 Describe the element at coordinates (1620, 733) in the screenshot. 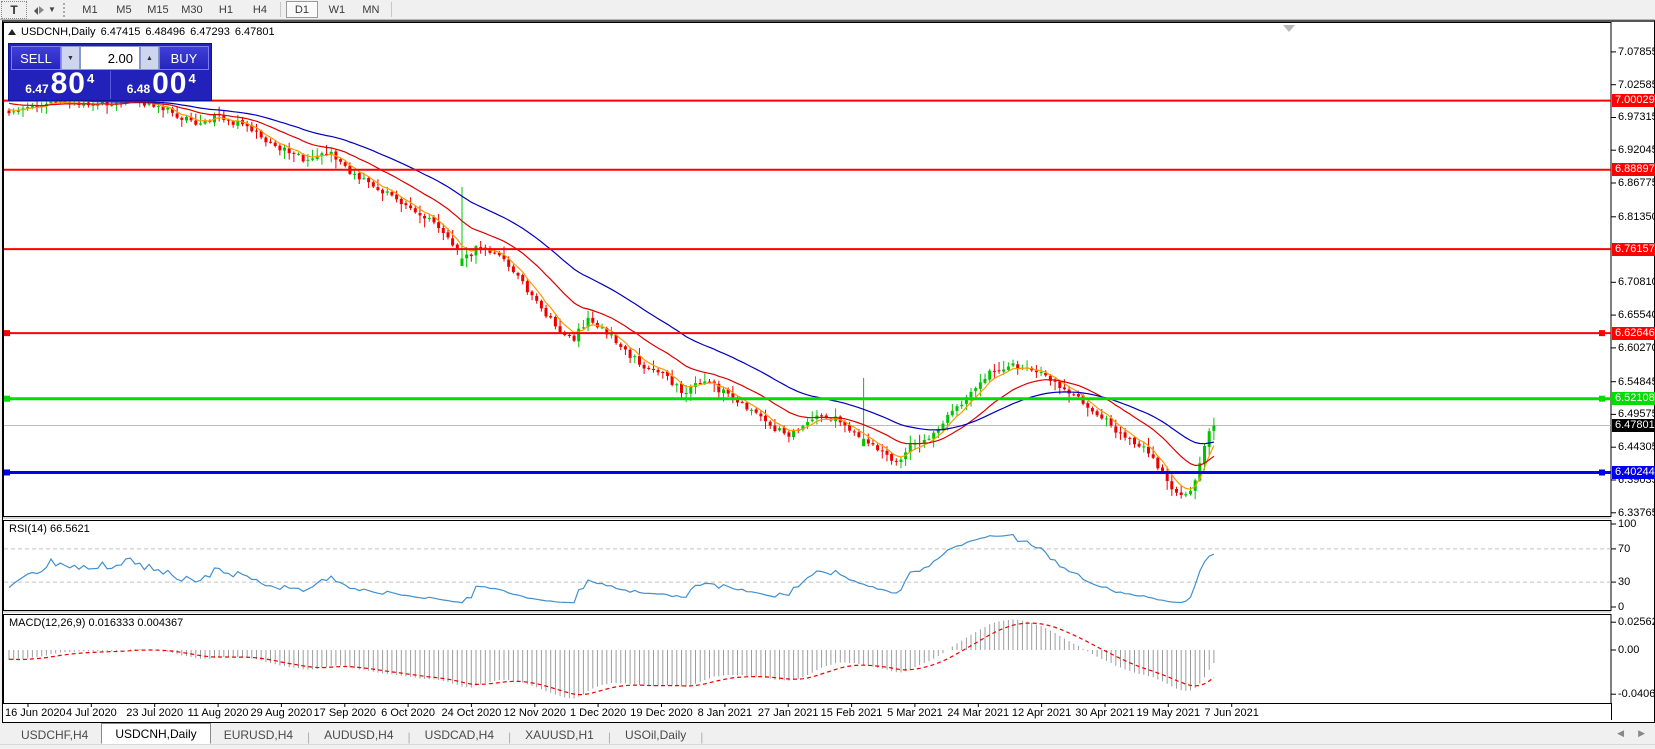

I see `tab-scroll-left-icon: ◀` at that location.